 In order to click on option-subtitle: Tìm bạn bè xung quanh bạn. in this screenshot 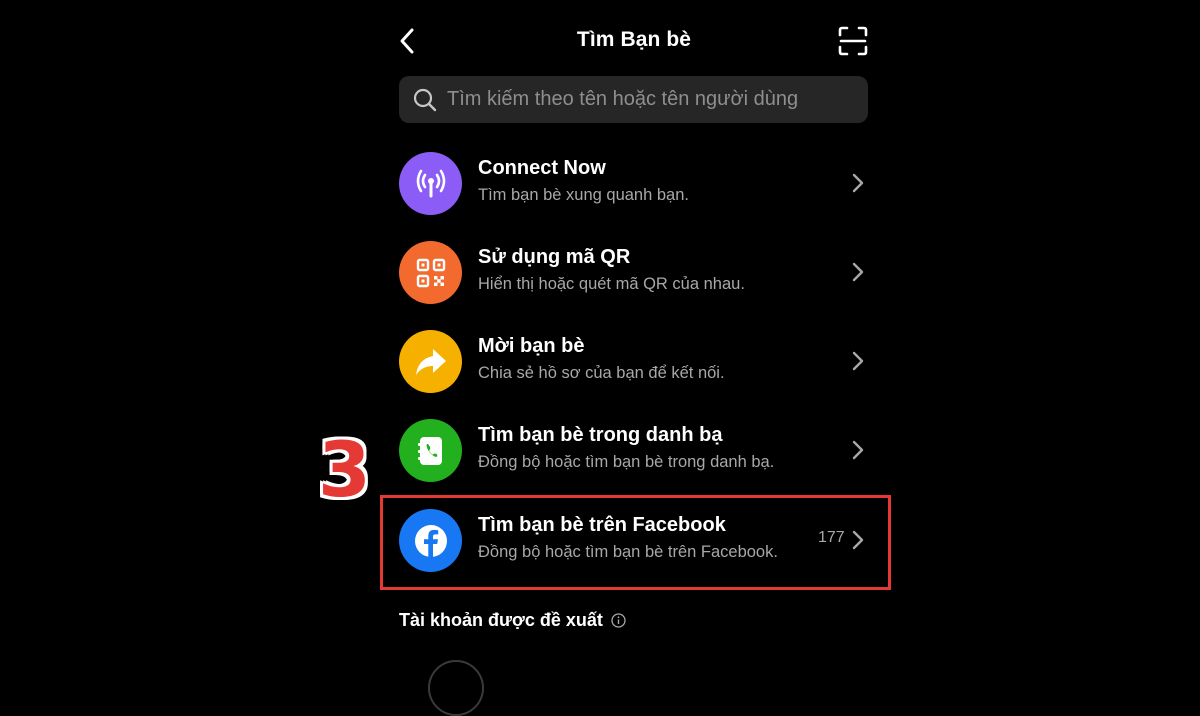, I will do `click(583, 195)`.